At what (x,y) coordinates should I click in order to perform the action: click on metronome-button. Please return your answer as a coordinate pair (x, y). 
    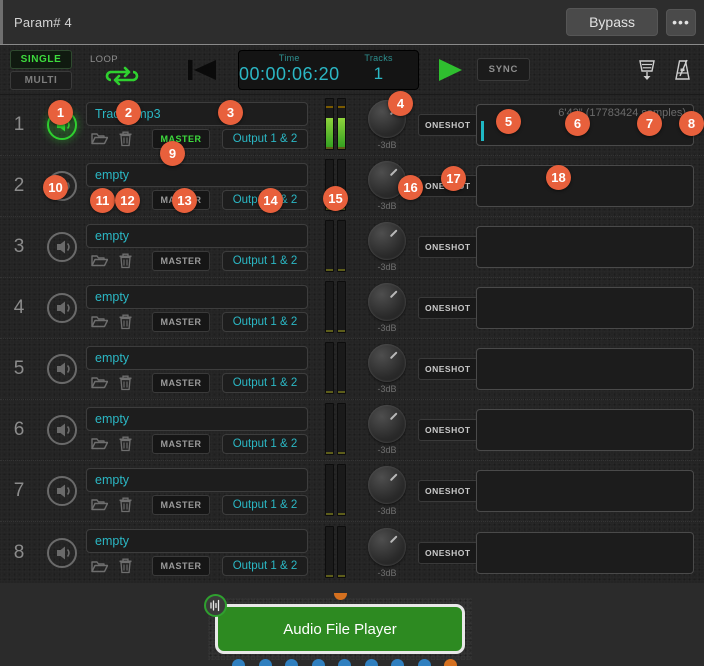
    Looking at the image, I should click on (683, 70).